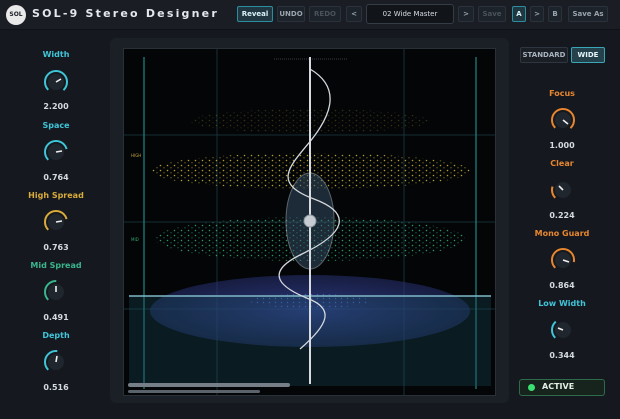  I want to click on active-indicator-icon, so click(531, 387).